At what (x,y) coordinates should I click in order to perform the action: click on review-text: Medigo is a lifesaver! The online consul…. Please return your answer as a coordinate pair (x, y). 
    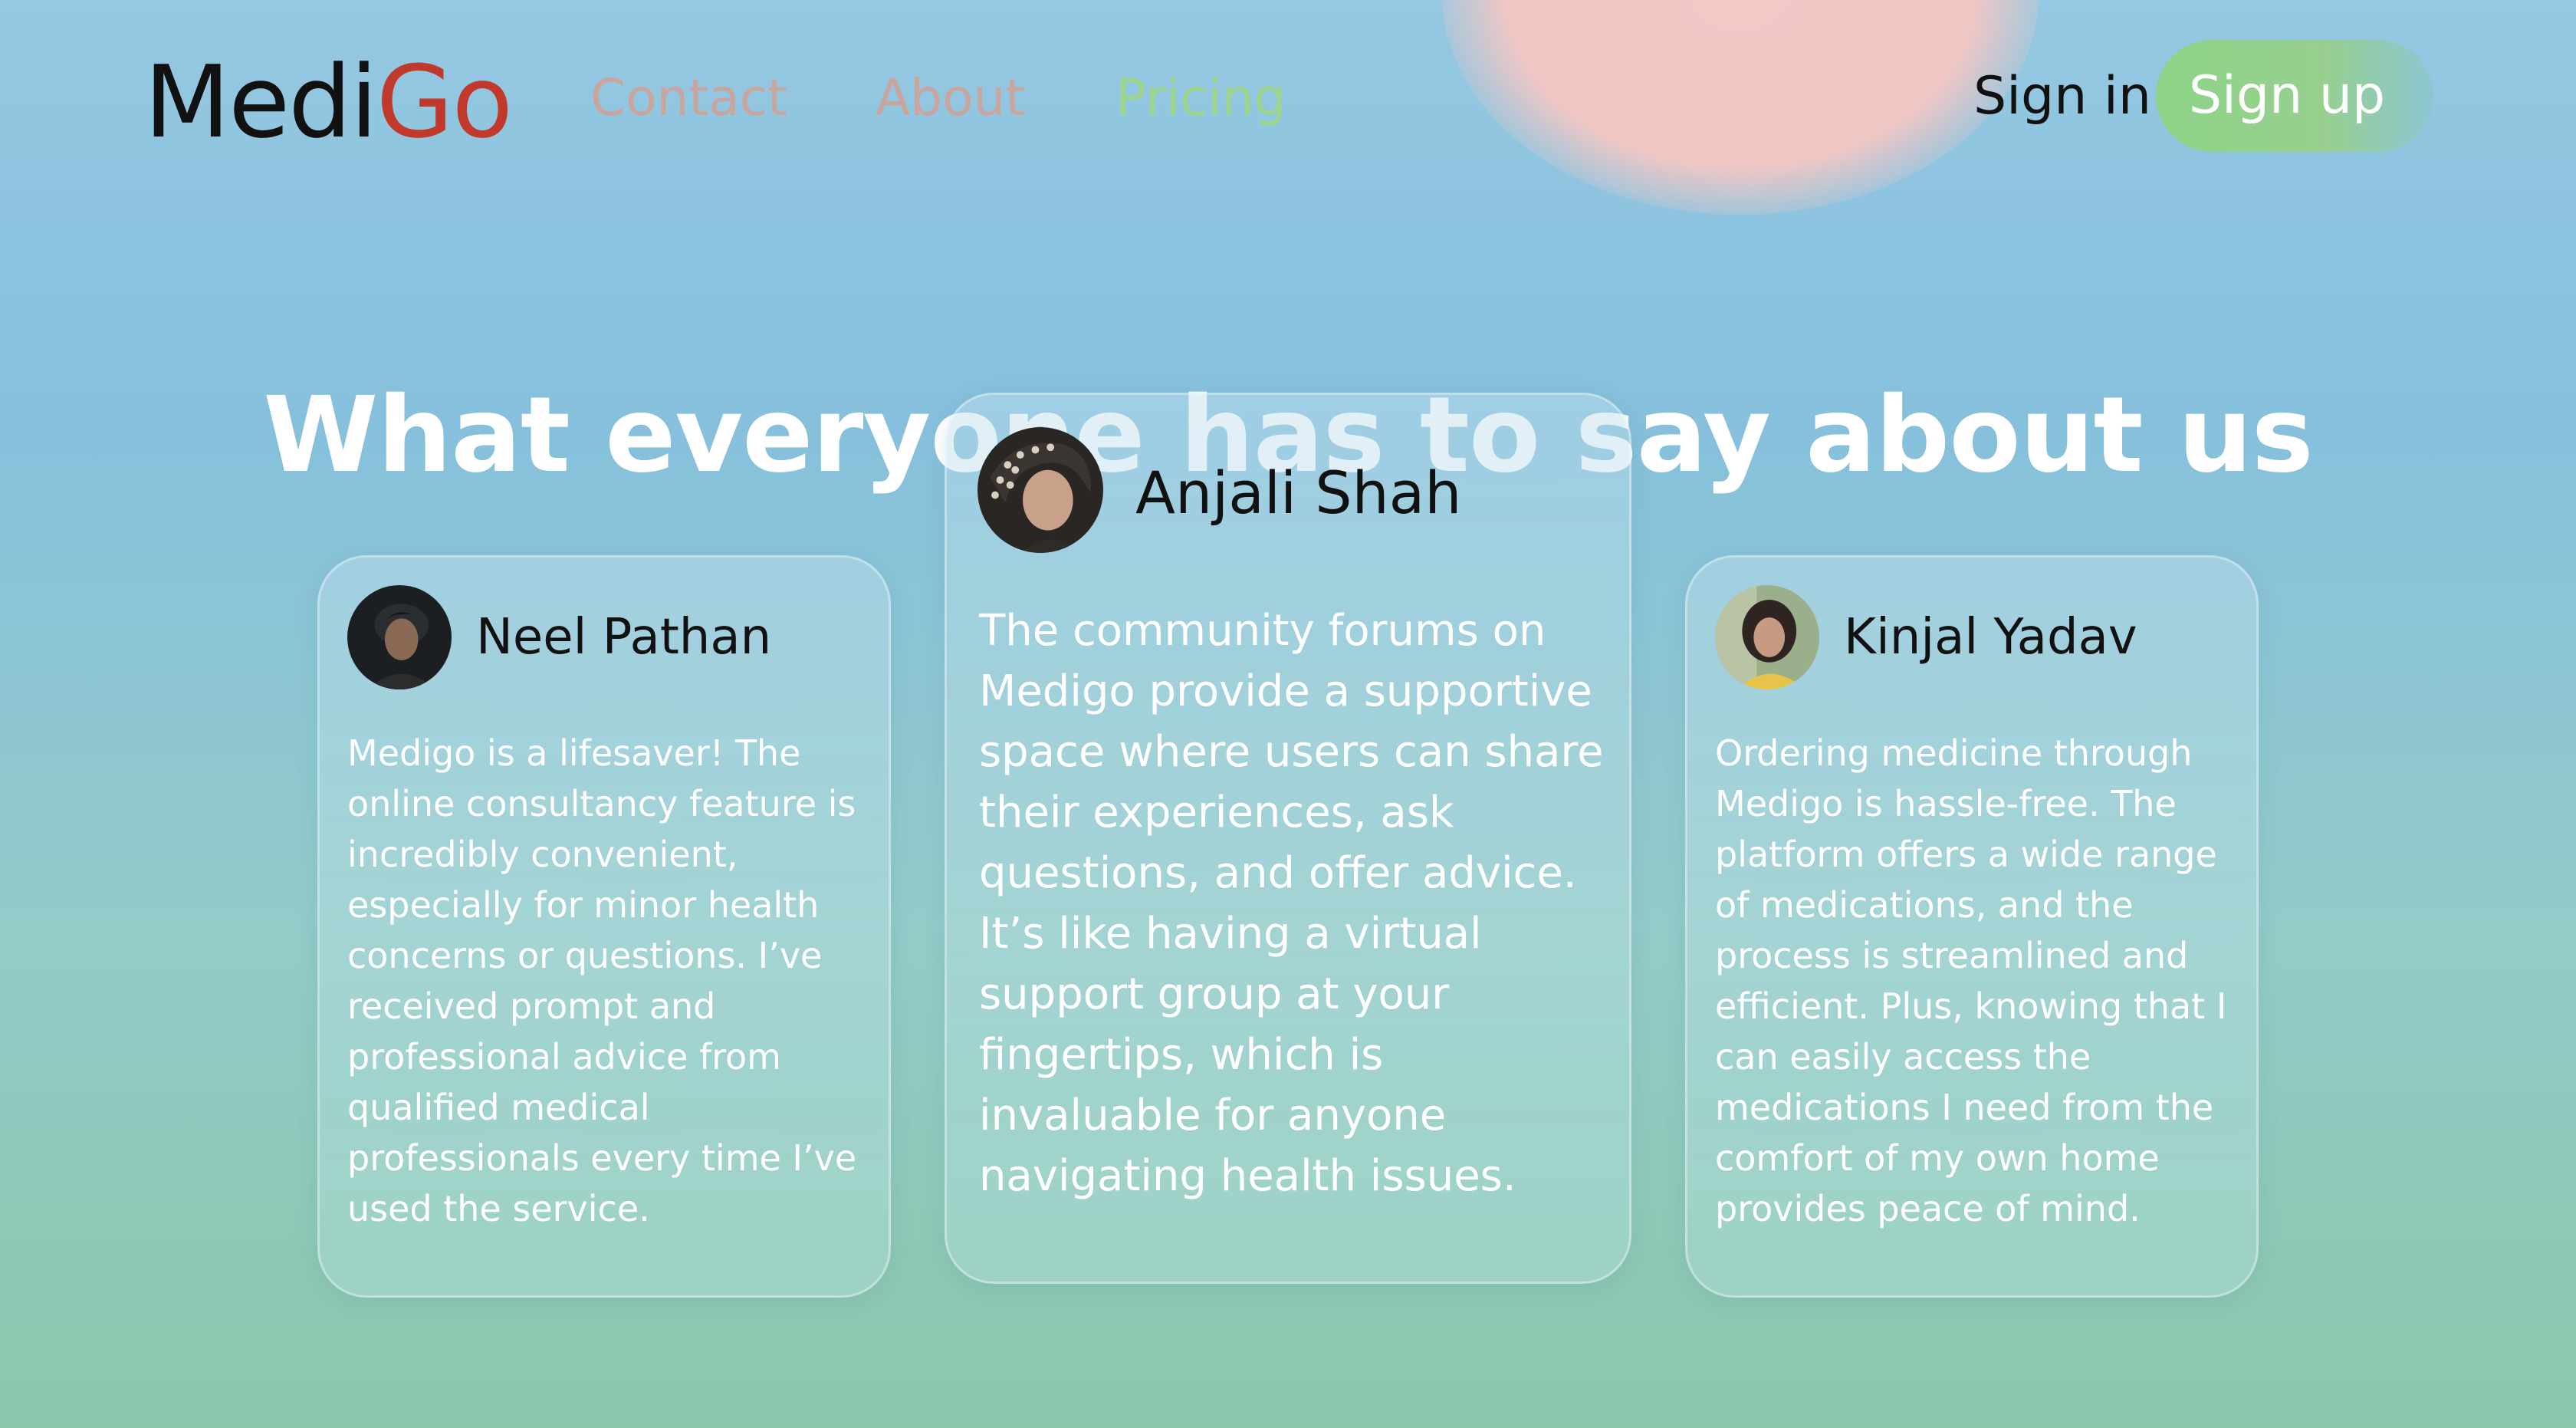
    Looking at the image, I should click on (602, 980).